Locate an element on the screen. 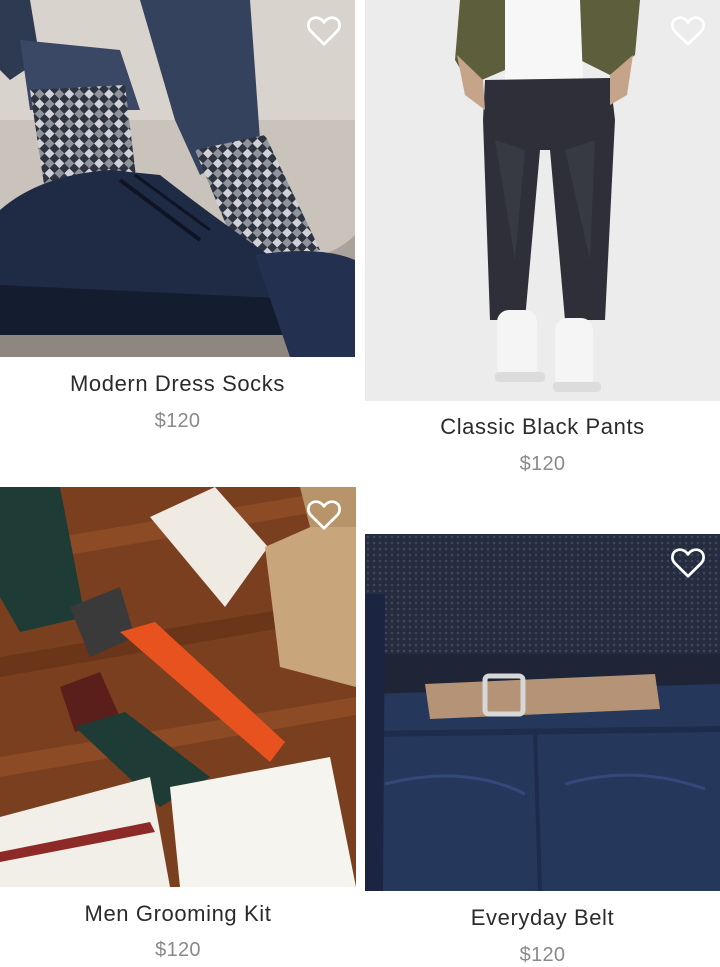  product-title: Classic Black Pants is located at coordinates (542, 427).